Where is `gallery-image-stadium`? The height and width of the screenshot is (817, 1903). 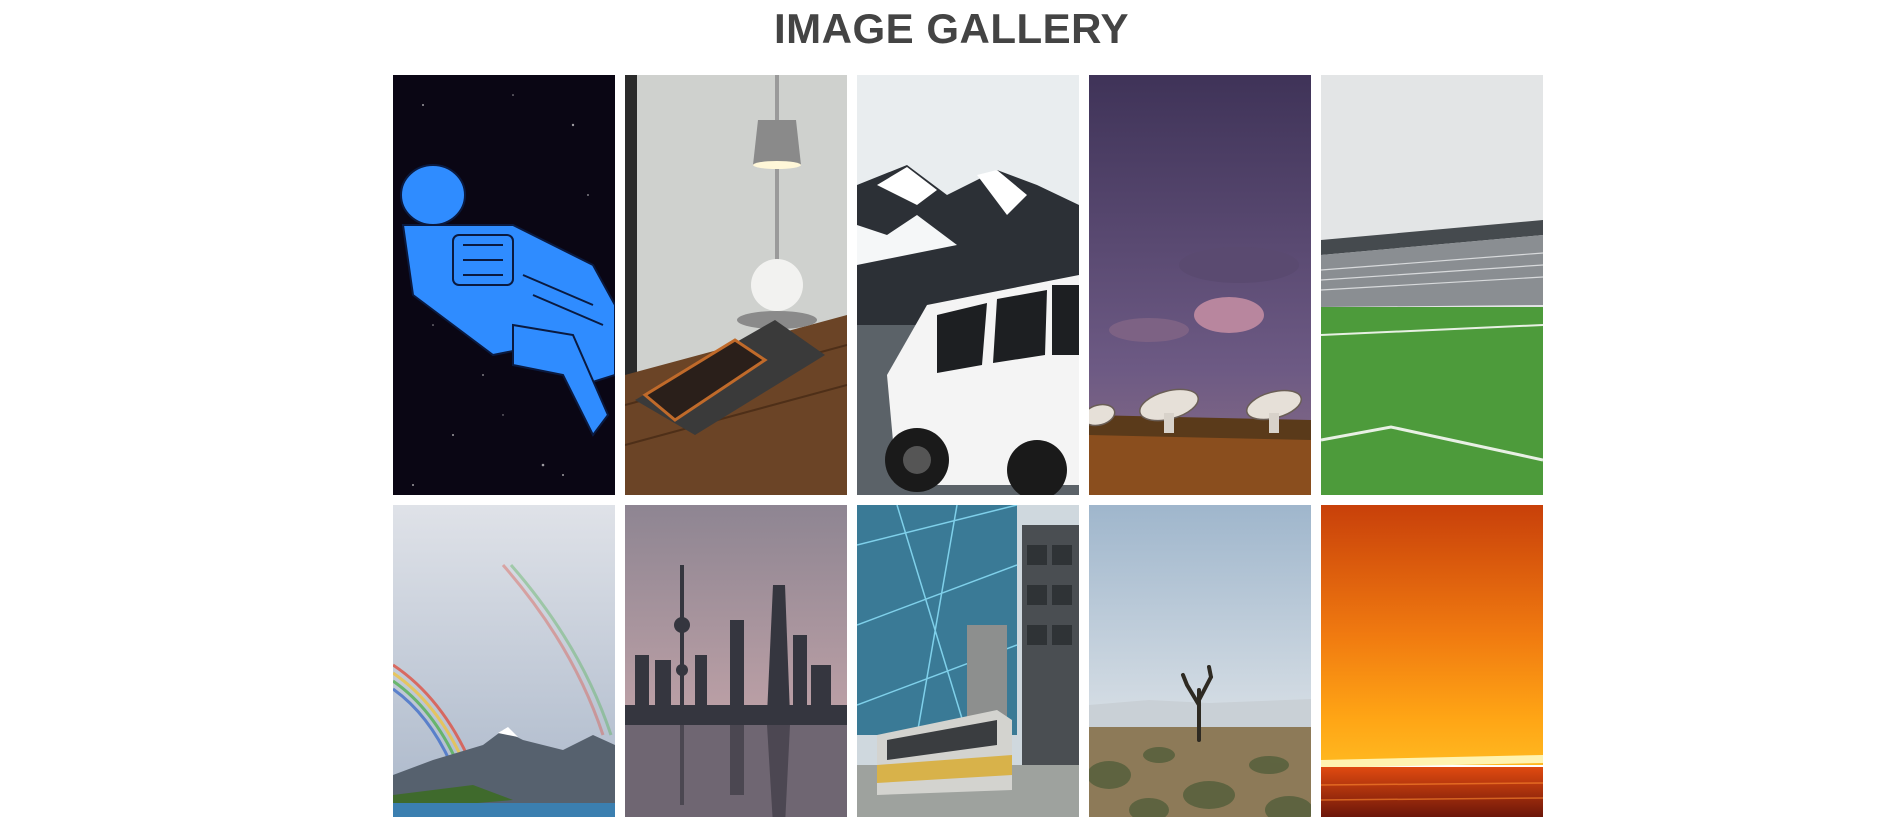
gallery-image-stadium is located at coordinates (1432, 285).